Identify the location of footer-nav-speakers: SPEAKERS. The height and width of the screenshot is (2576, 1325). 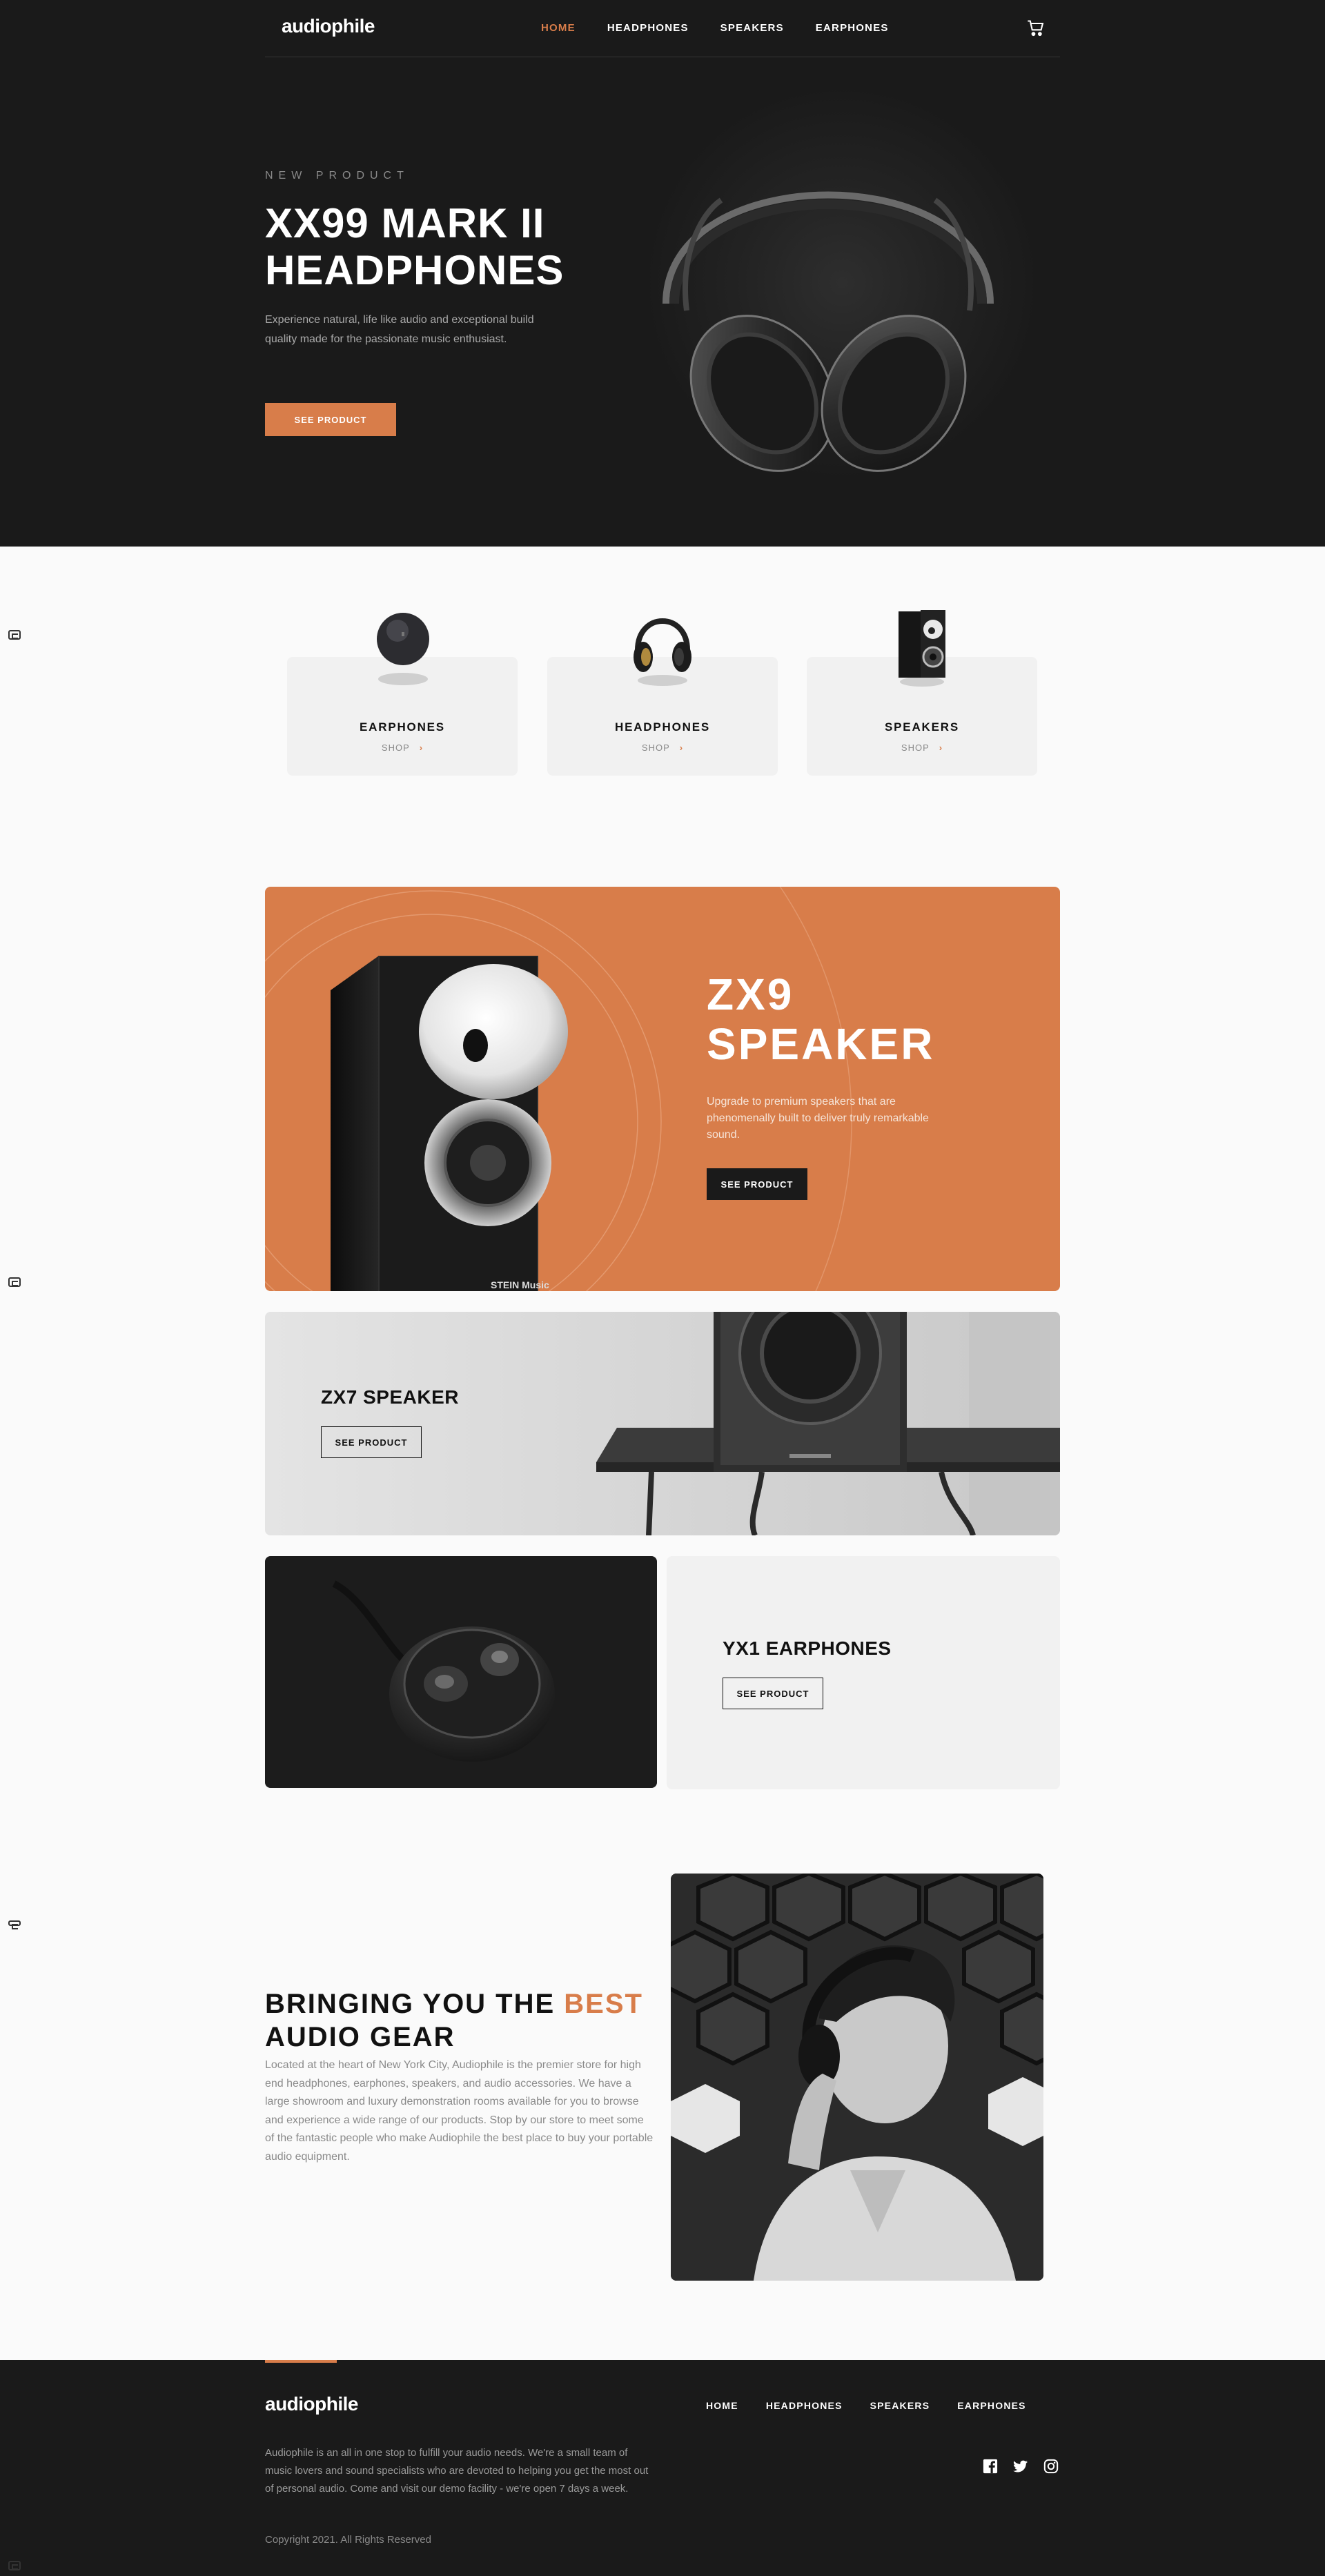
(900, 2405).